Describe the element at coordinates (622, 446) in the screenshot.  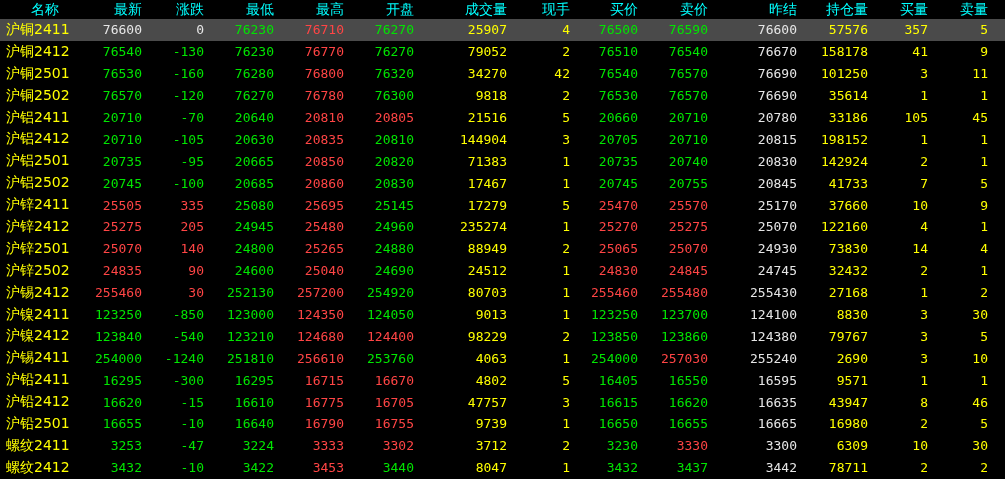
I see `table-cell: 3230` at that location.